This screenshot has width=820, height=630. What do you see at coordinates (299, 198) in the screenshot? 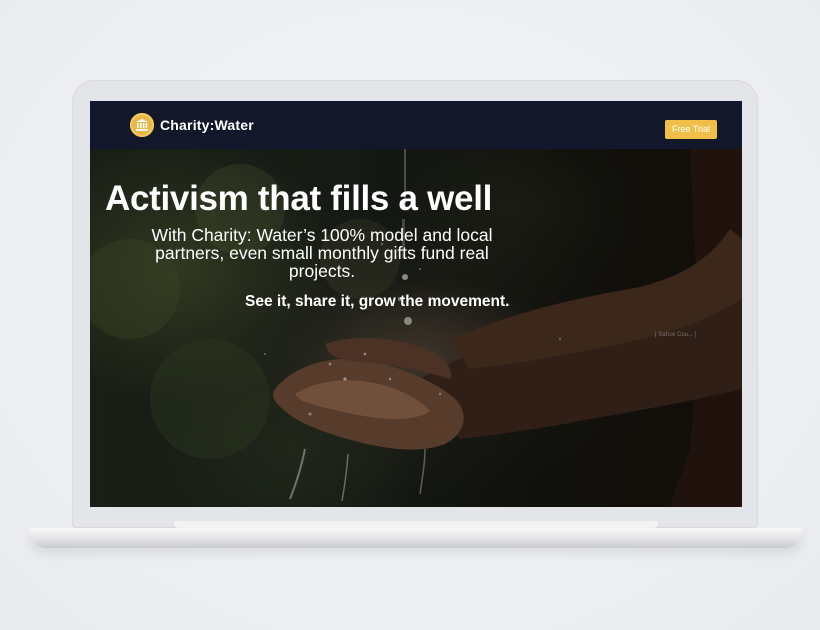
I see `hero-headline: Activism that fills a well` at bounding box center [299, 198].